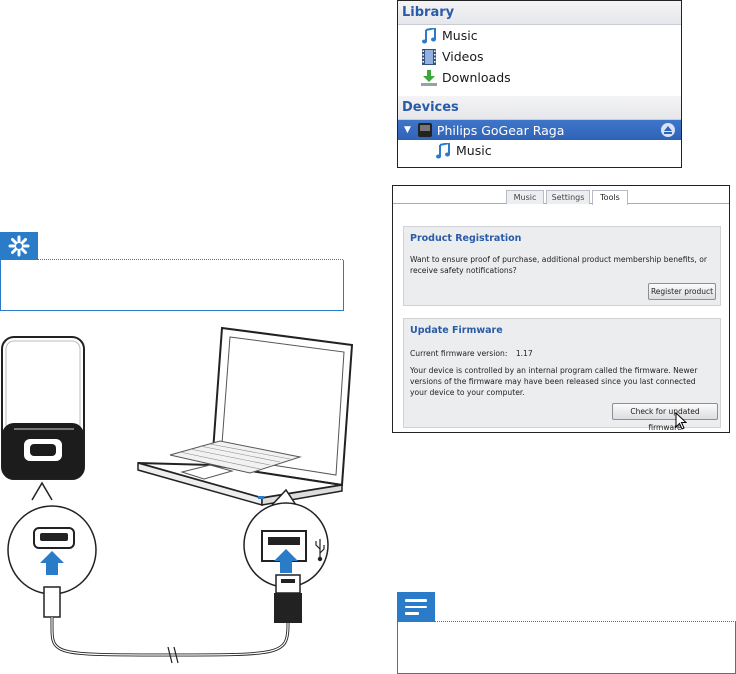  What do you see at coordinates (539, 35) in the screenshot?
I see `library-item-music: Music` at bounding box center [539, 35].